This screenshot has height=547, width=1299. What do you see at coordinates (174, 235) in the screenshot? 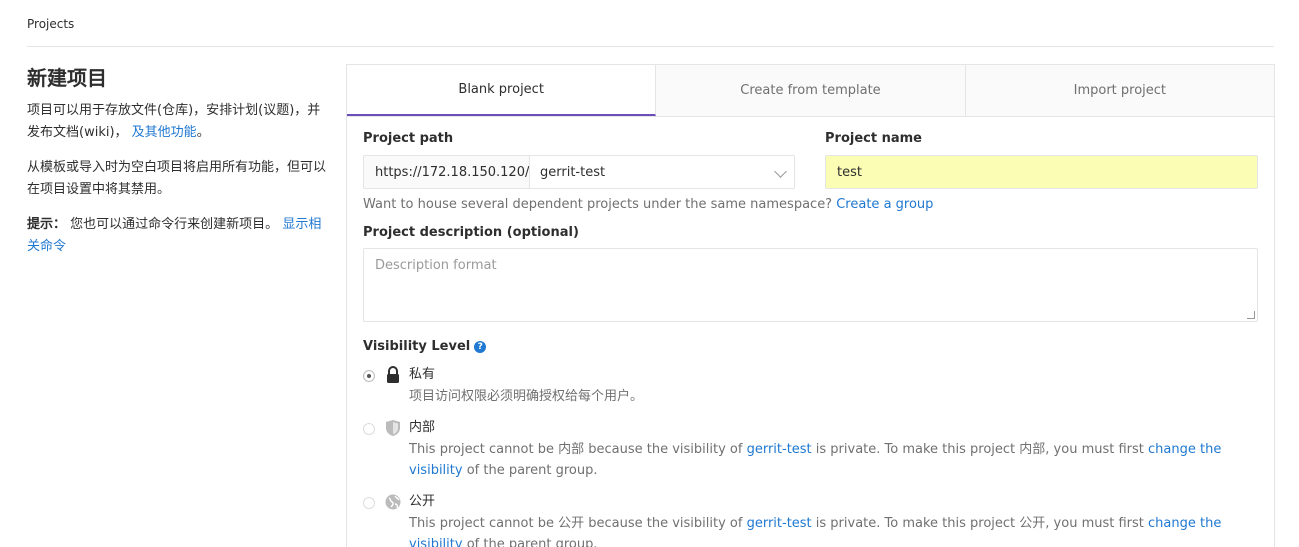
I see `tip-text: 提示： 您也可以通过命令行来创建新项目。 显示相关命令` at bounding box center [174, 235].